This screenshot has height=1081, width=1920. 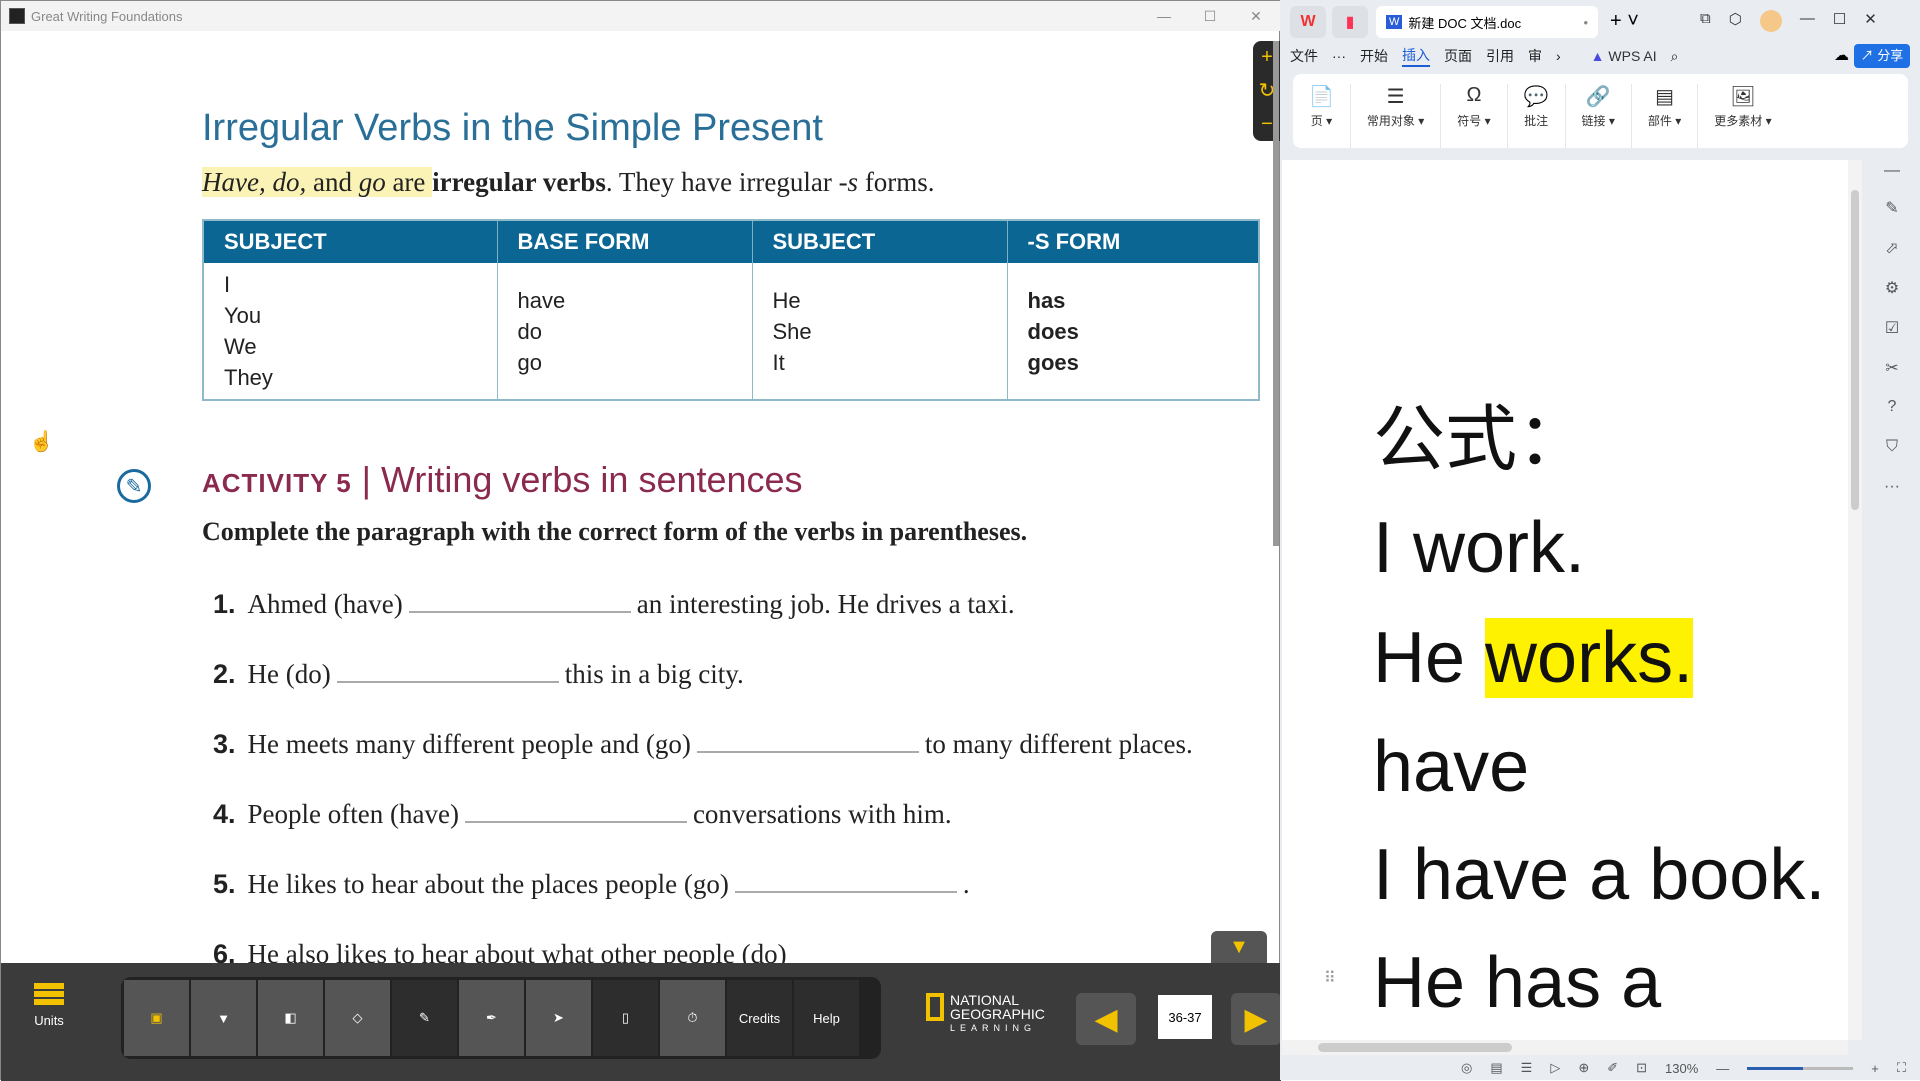 I want to click on menu-review: 审, so click(x=1535, y=56).